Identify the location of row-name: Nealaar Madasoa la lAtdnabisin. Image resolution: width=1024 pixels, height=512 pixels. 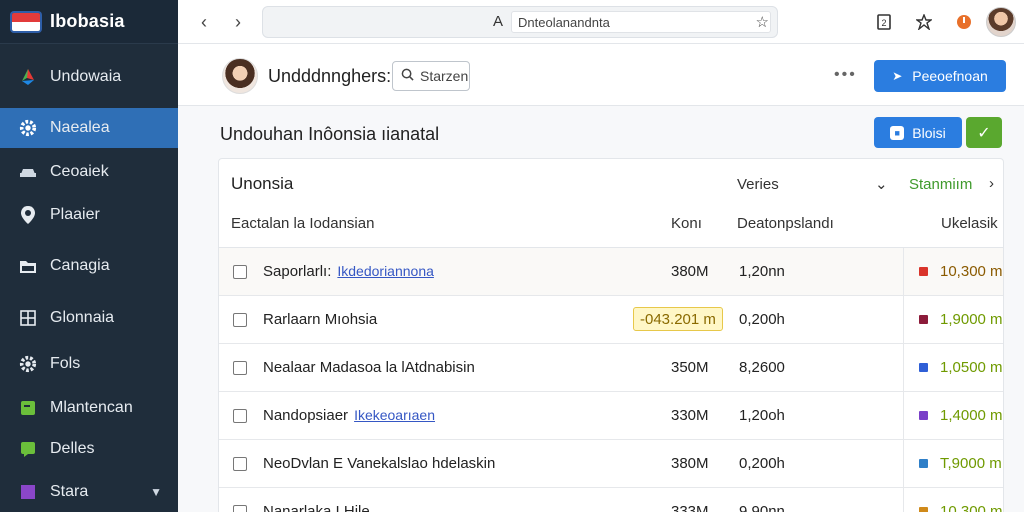
(369, 367).